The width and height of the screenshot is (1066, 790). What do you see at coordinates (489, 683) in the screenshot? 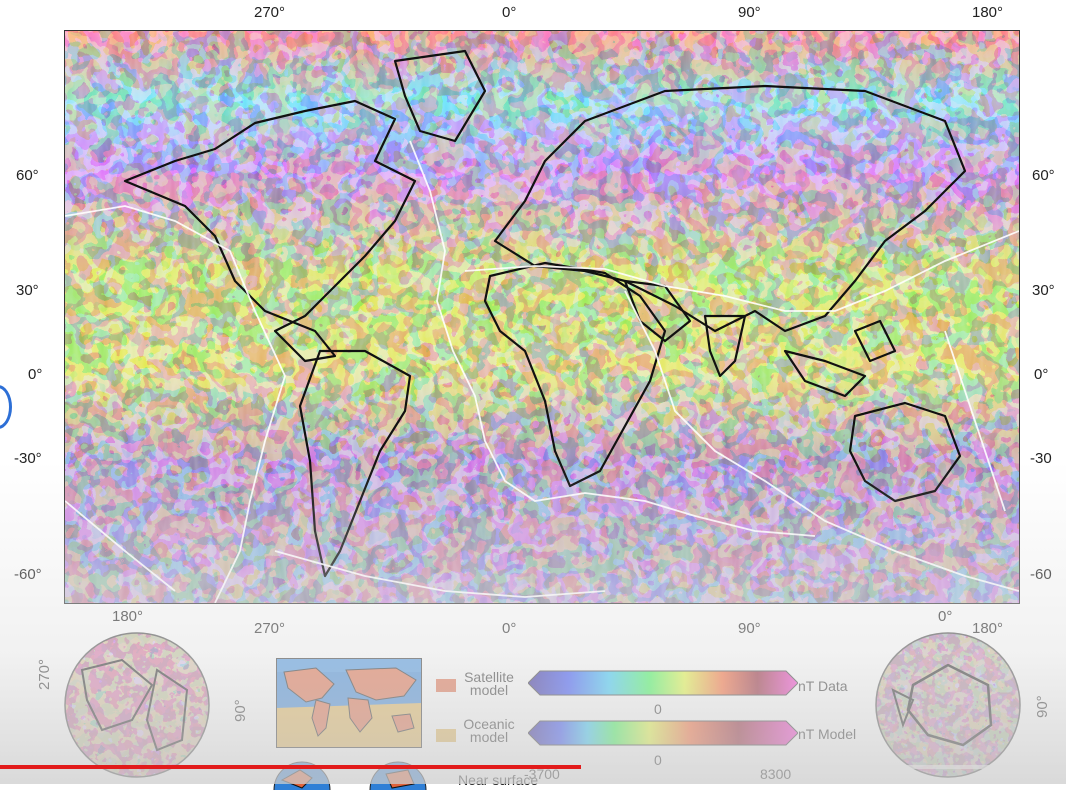
I see `satellite-model-label: Satellite model` at bounding box center [489, 683].